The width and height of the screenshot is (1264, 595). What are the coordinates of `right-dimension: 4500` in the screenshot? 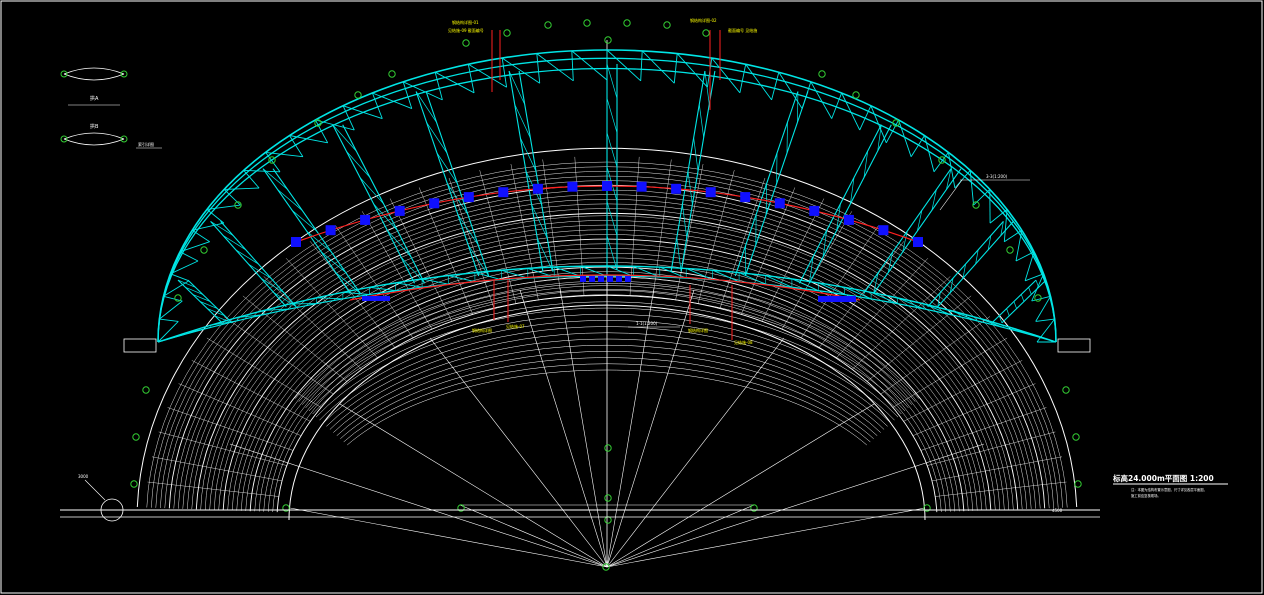 It's located at (1057, 510).